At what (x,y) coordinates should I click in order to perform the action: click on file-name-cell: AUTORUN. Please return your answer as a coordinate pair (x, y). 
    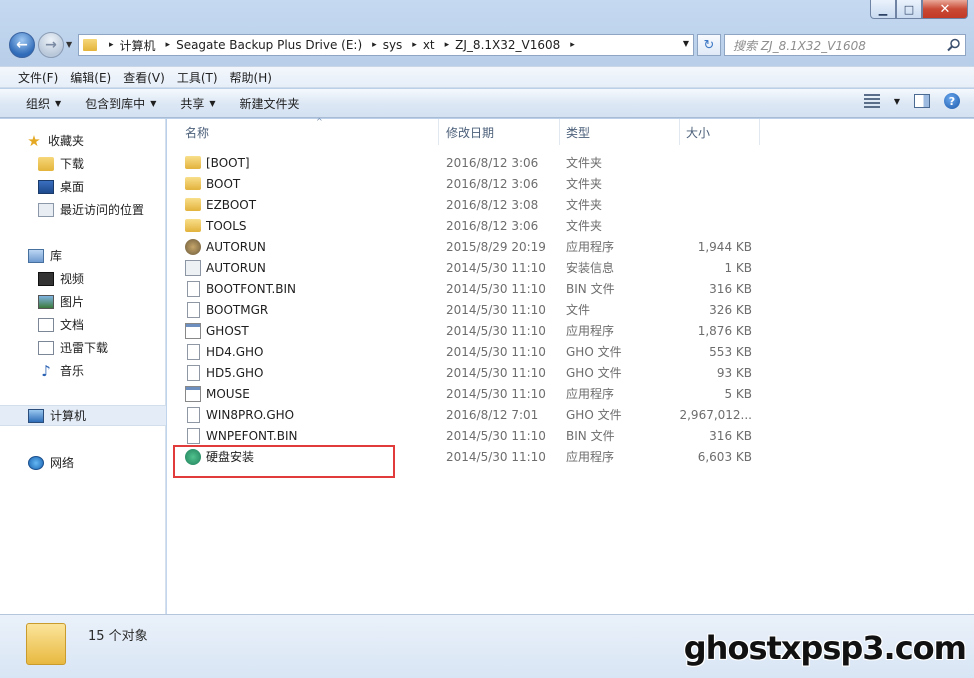
    Looking at the image, I should click on (225, 267).